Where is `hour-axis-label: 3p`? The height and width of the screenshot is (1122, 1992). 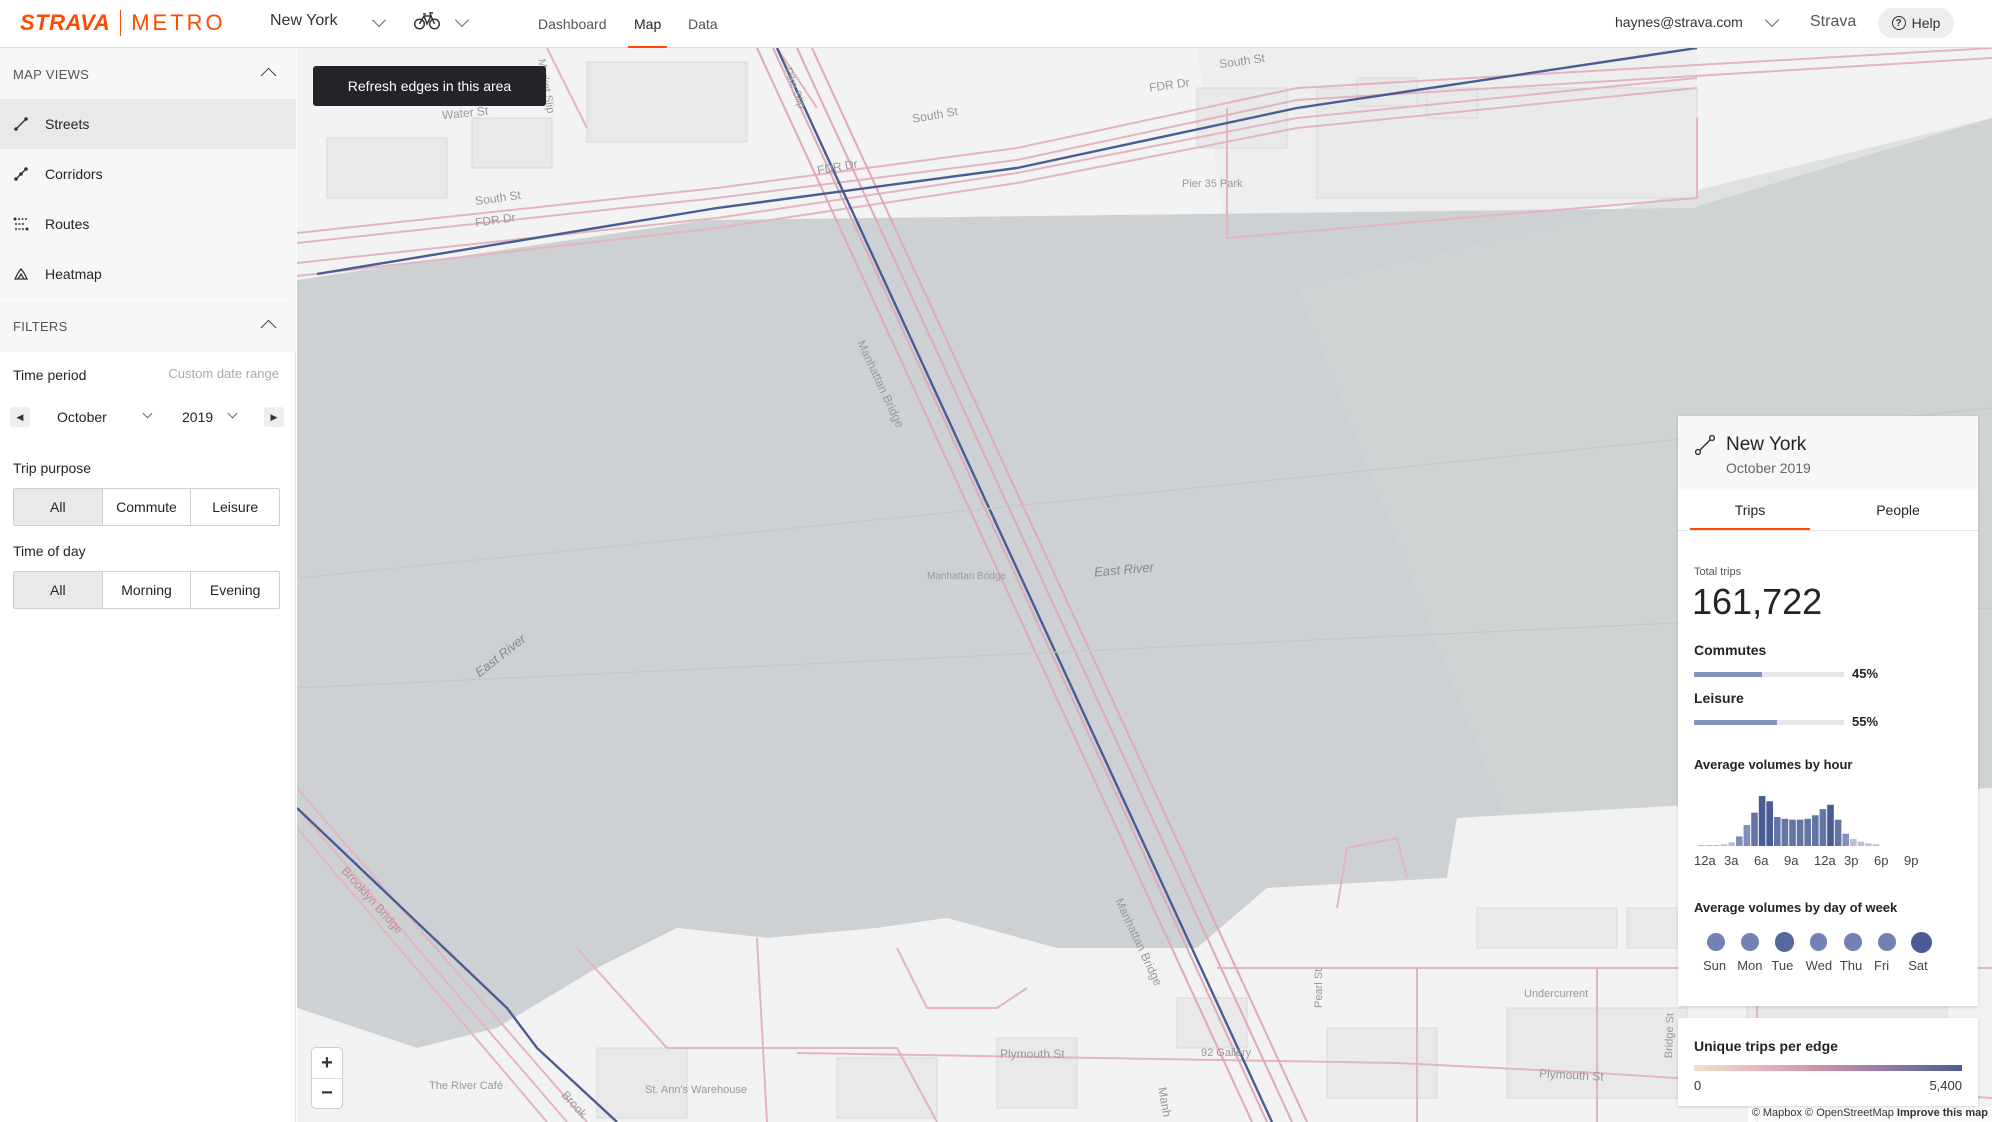 hour-axis-label: 3p is located at coordinates (1851, 860).